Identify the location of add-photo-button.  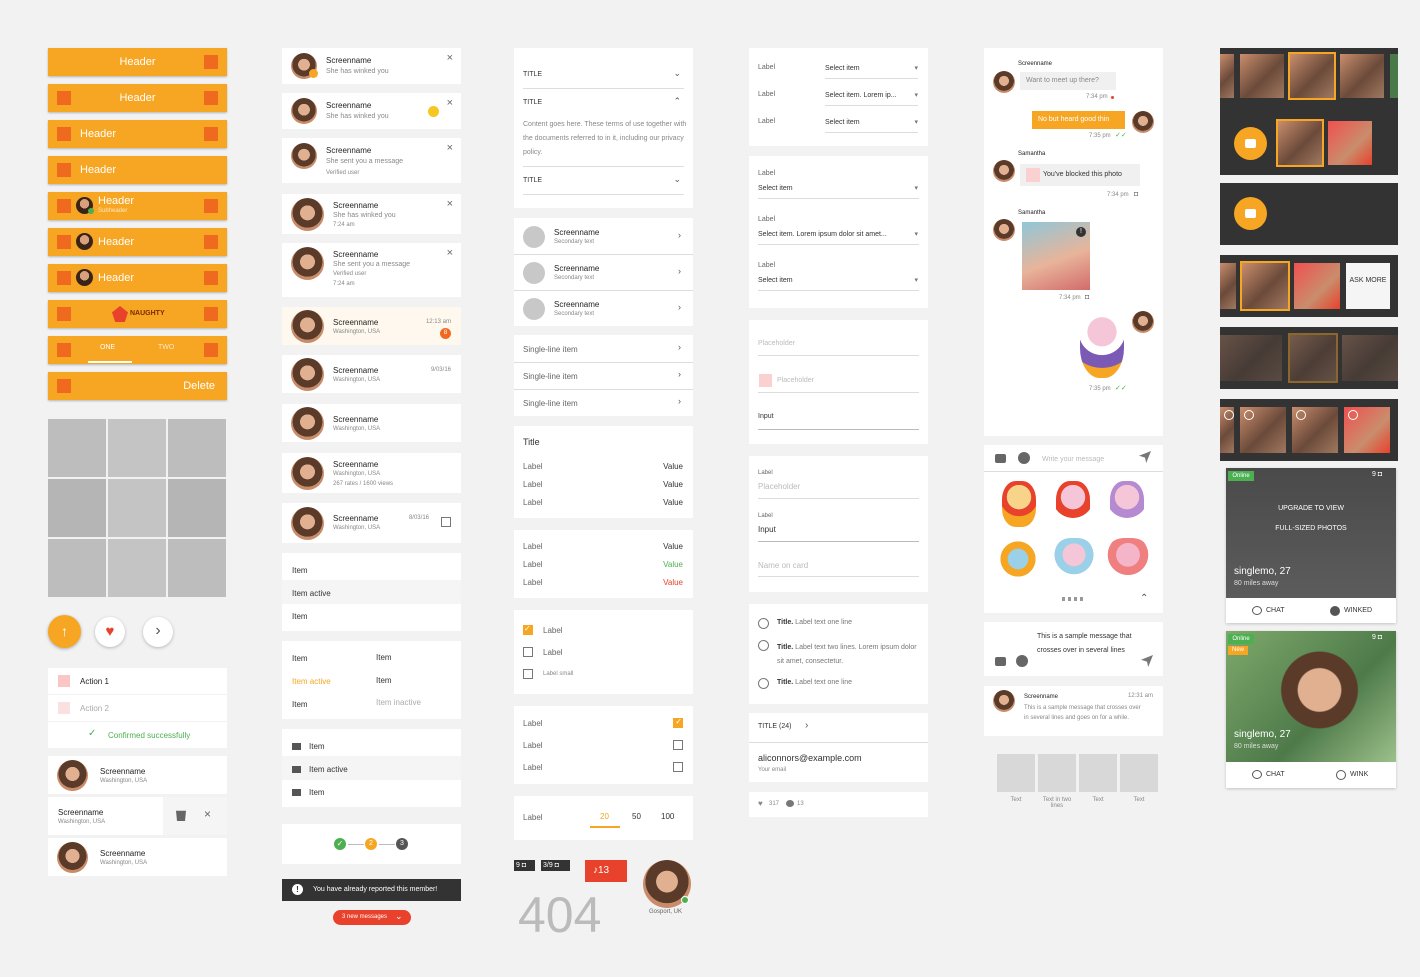
(1250, 143).